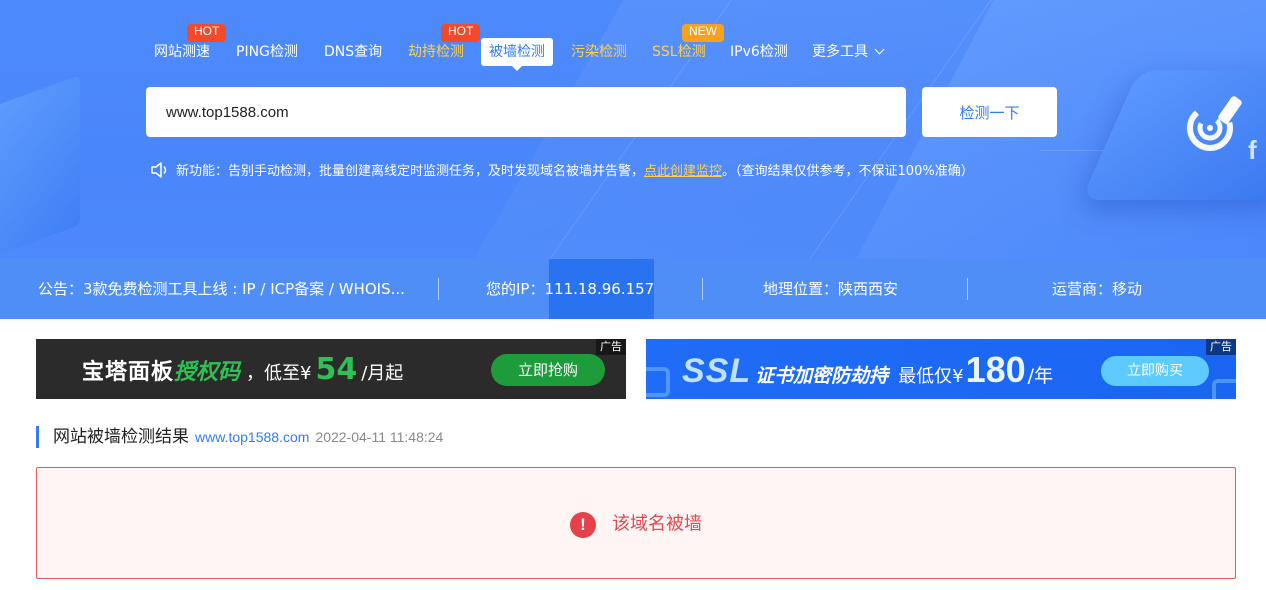 This screenshot has width=1266, height=590. What do you see at coordinates (121, 437) in the screenshot?
I see `result-title: 网站被墙检测结果` at bounding box center [121, 437].